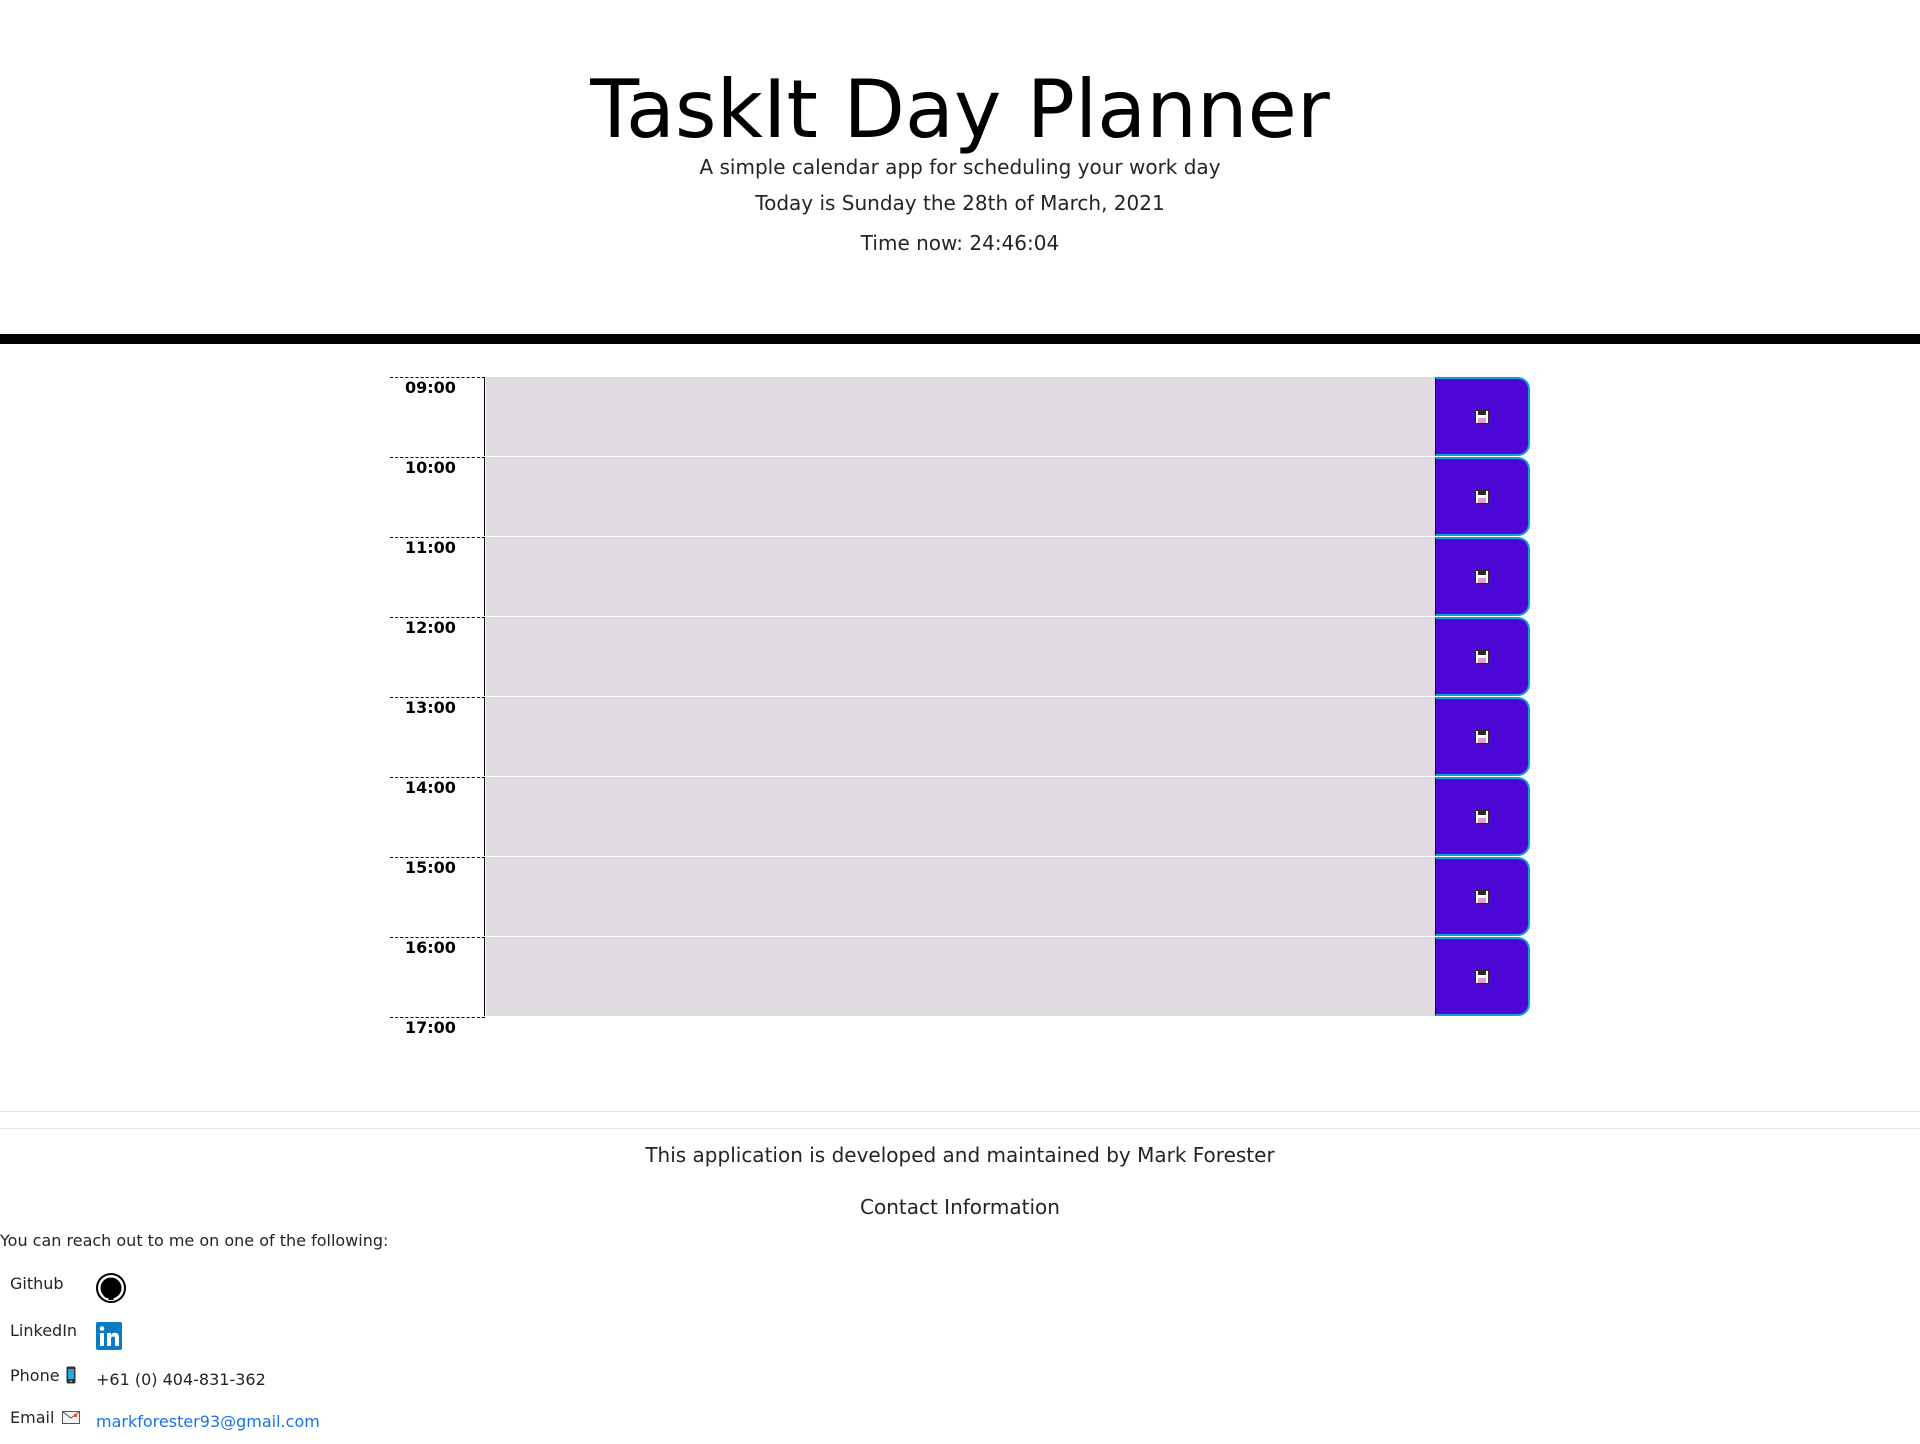  I want to click on page-title: TaskIt Day Planner, so click(960, 109).